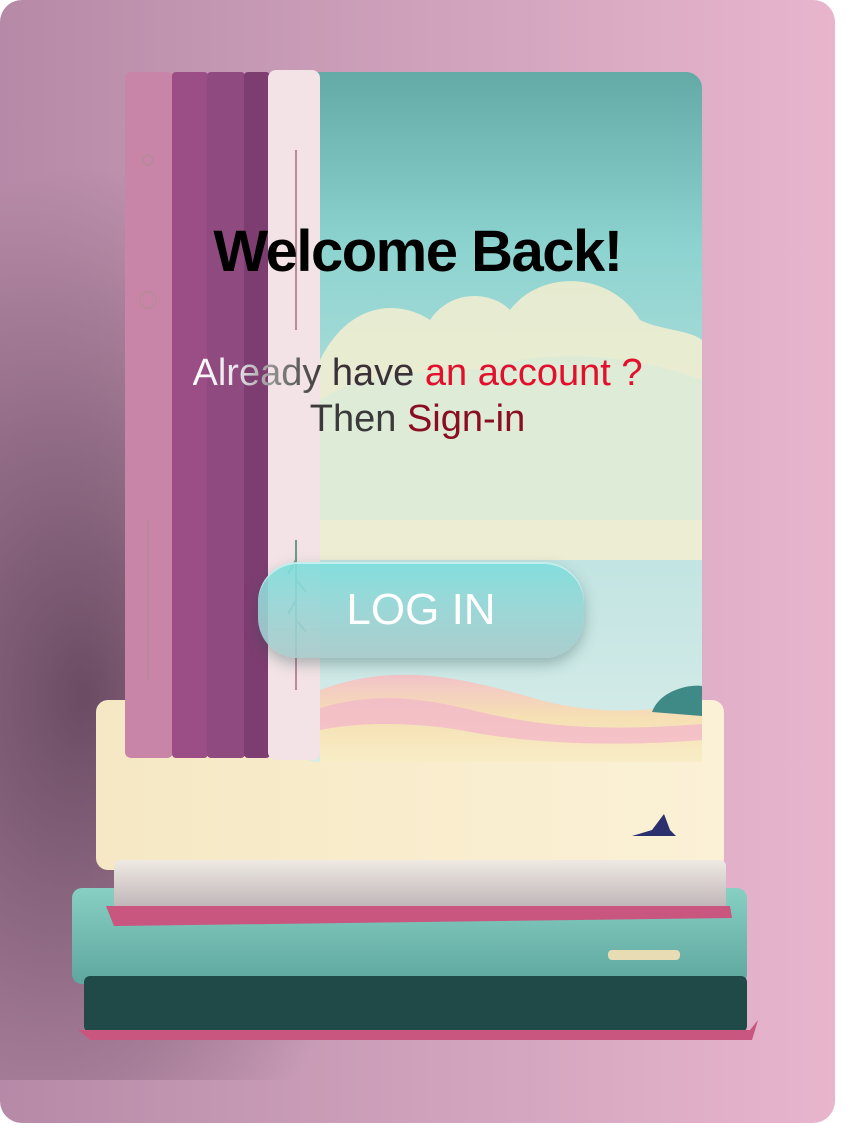  What do you see at coordinates (415, 1004) in the screenshot?
I see `teal-book-pages` at bounding box center [415, 1004].